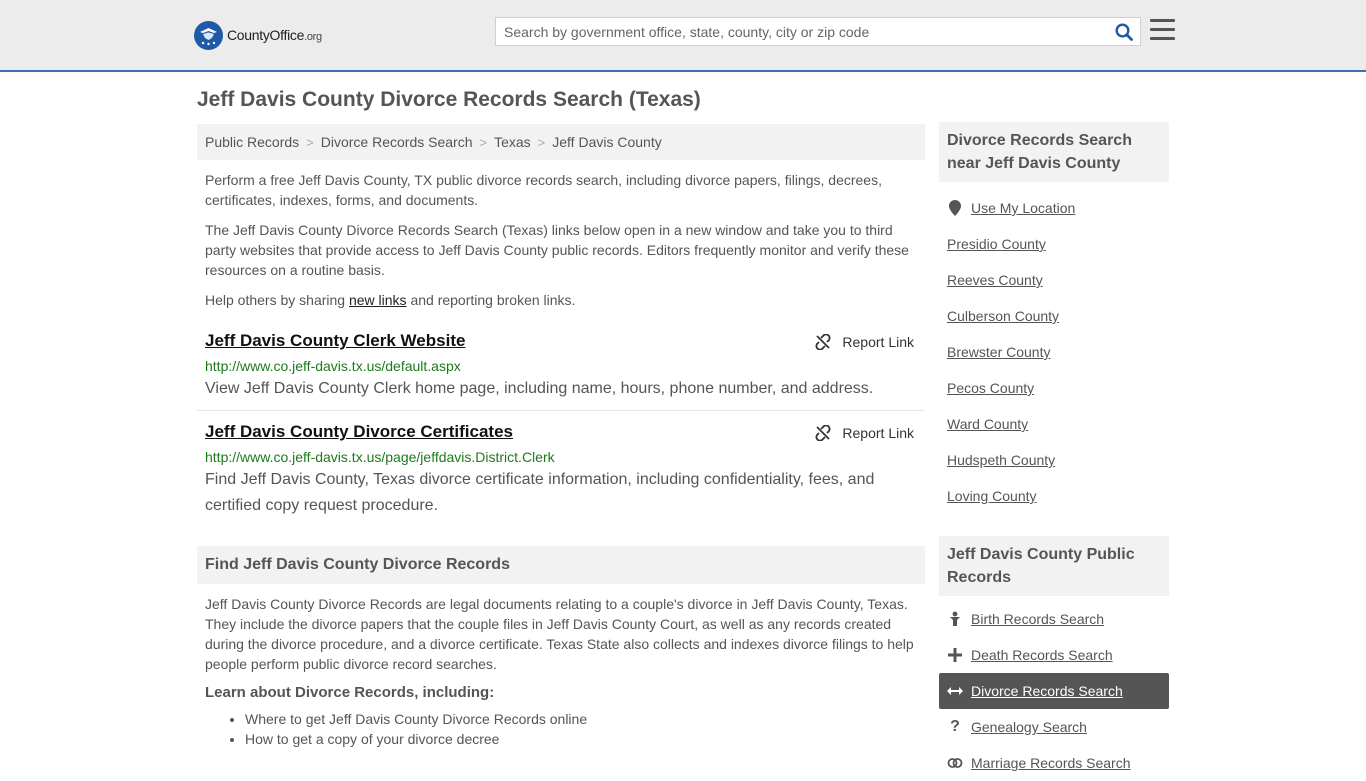  What do you see at coordinates (1054, 280) in the screenshot?
I see `nearby-county-link: Reeves County` at bounding box center [1054, 280].